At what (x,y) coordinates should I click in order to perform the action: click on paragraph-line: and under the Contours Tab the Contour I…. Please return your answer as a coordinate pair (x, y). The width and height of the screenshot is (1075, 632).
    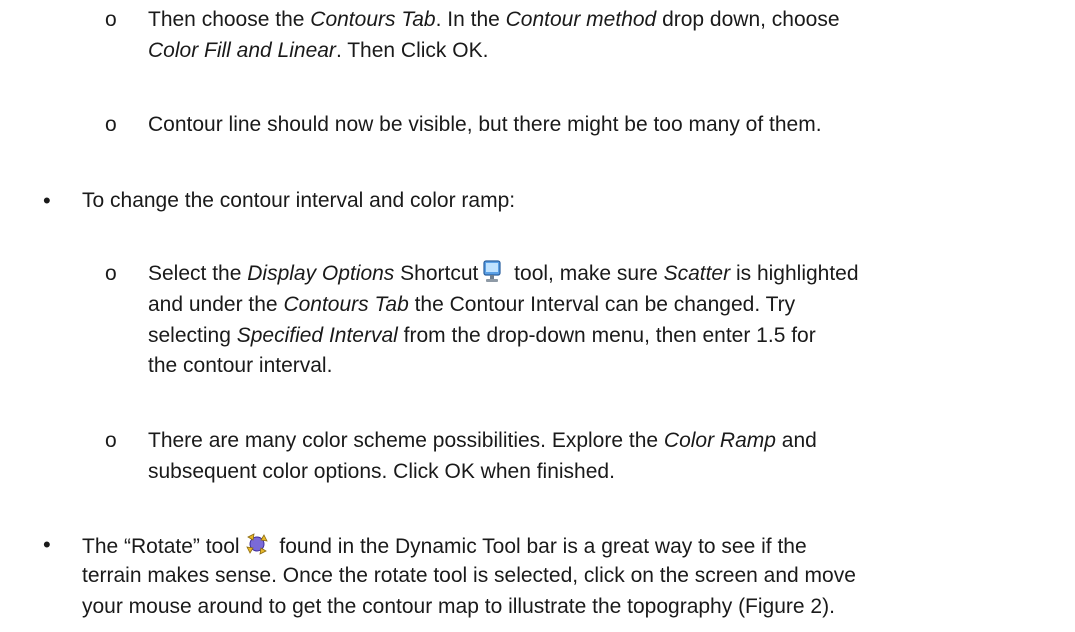
    Looking at the image, I should click on (471, 304).